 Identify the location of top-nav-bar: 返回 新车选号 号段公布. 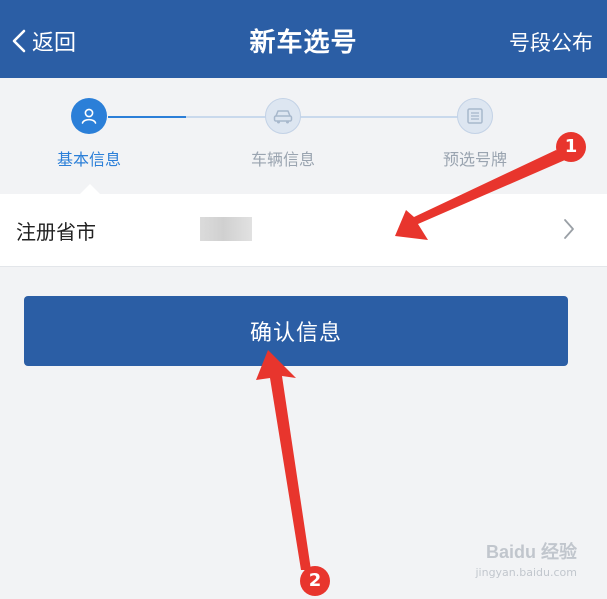
(303, 39).